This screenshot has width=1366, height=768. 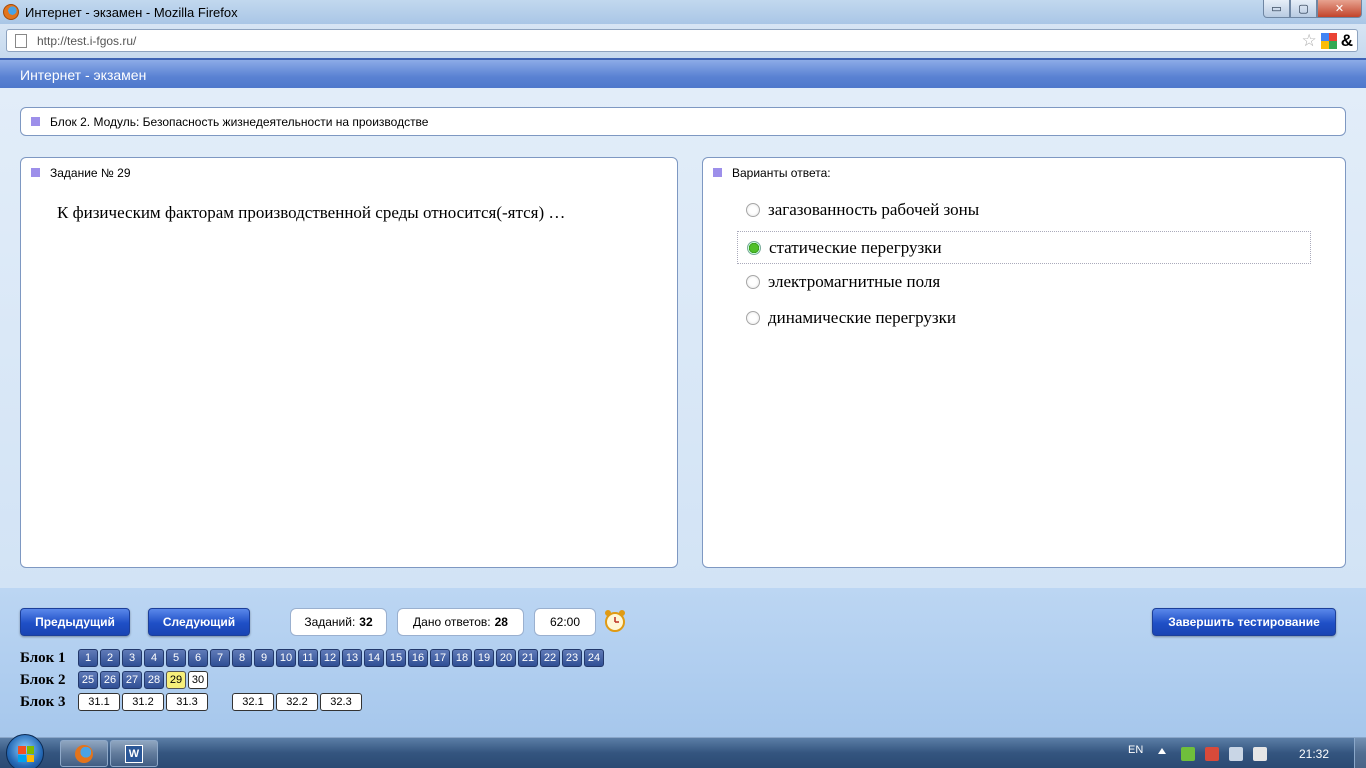 I want to click on tasks-count-label: Заданий:, so click(x=330, y=622).